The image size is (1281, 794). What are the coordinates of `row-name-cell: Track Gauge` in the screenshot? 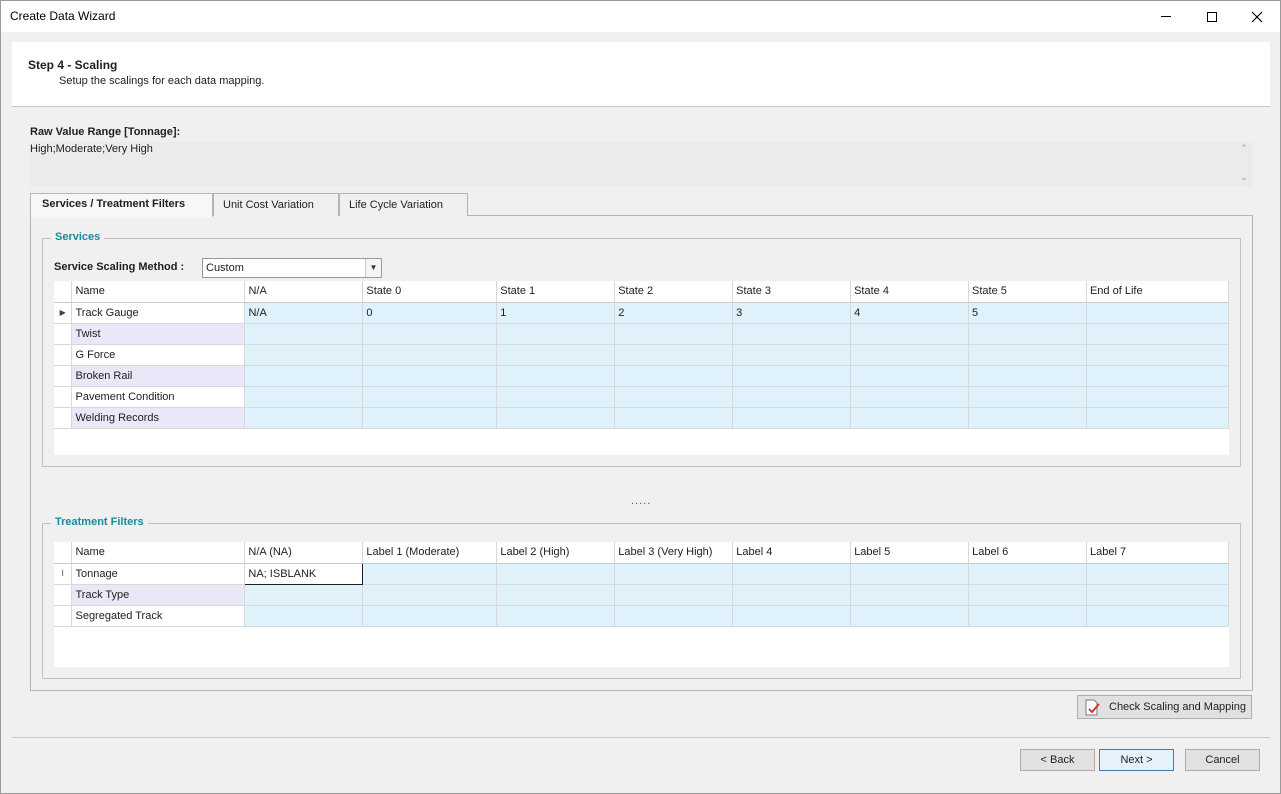 It's located at (158, 313).